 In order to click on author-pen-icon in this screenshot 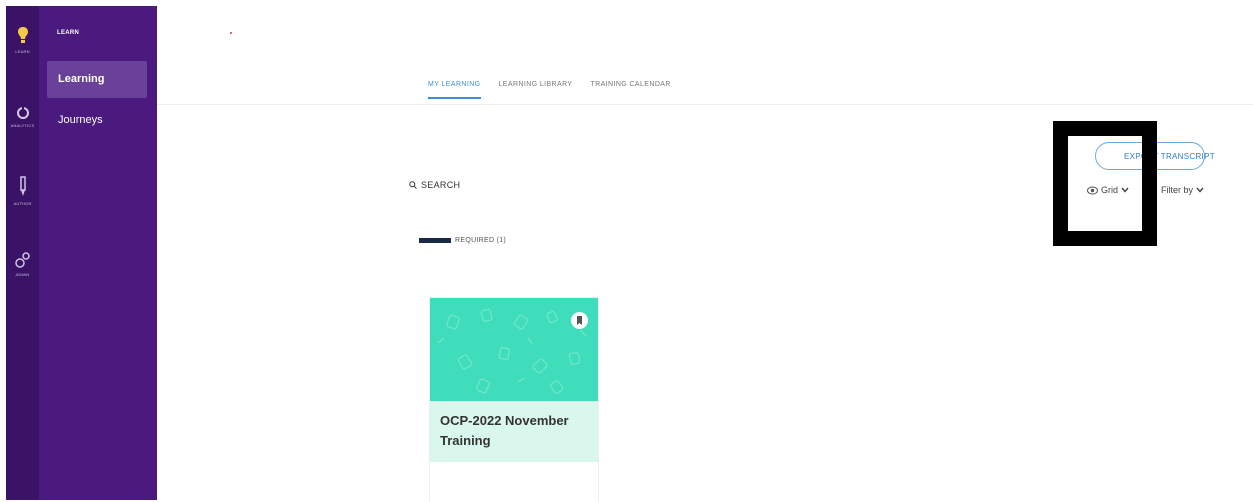, I will do `click(22, 186)`.